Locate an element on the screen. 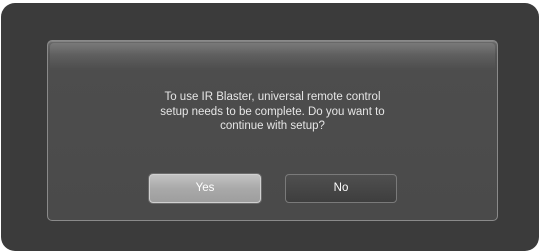  dialog-message-line-3: continue with setup? is located at coordinates (272, 126).